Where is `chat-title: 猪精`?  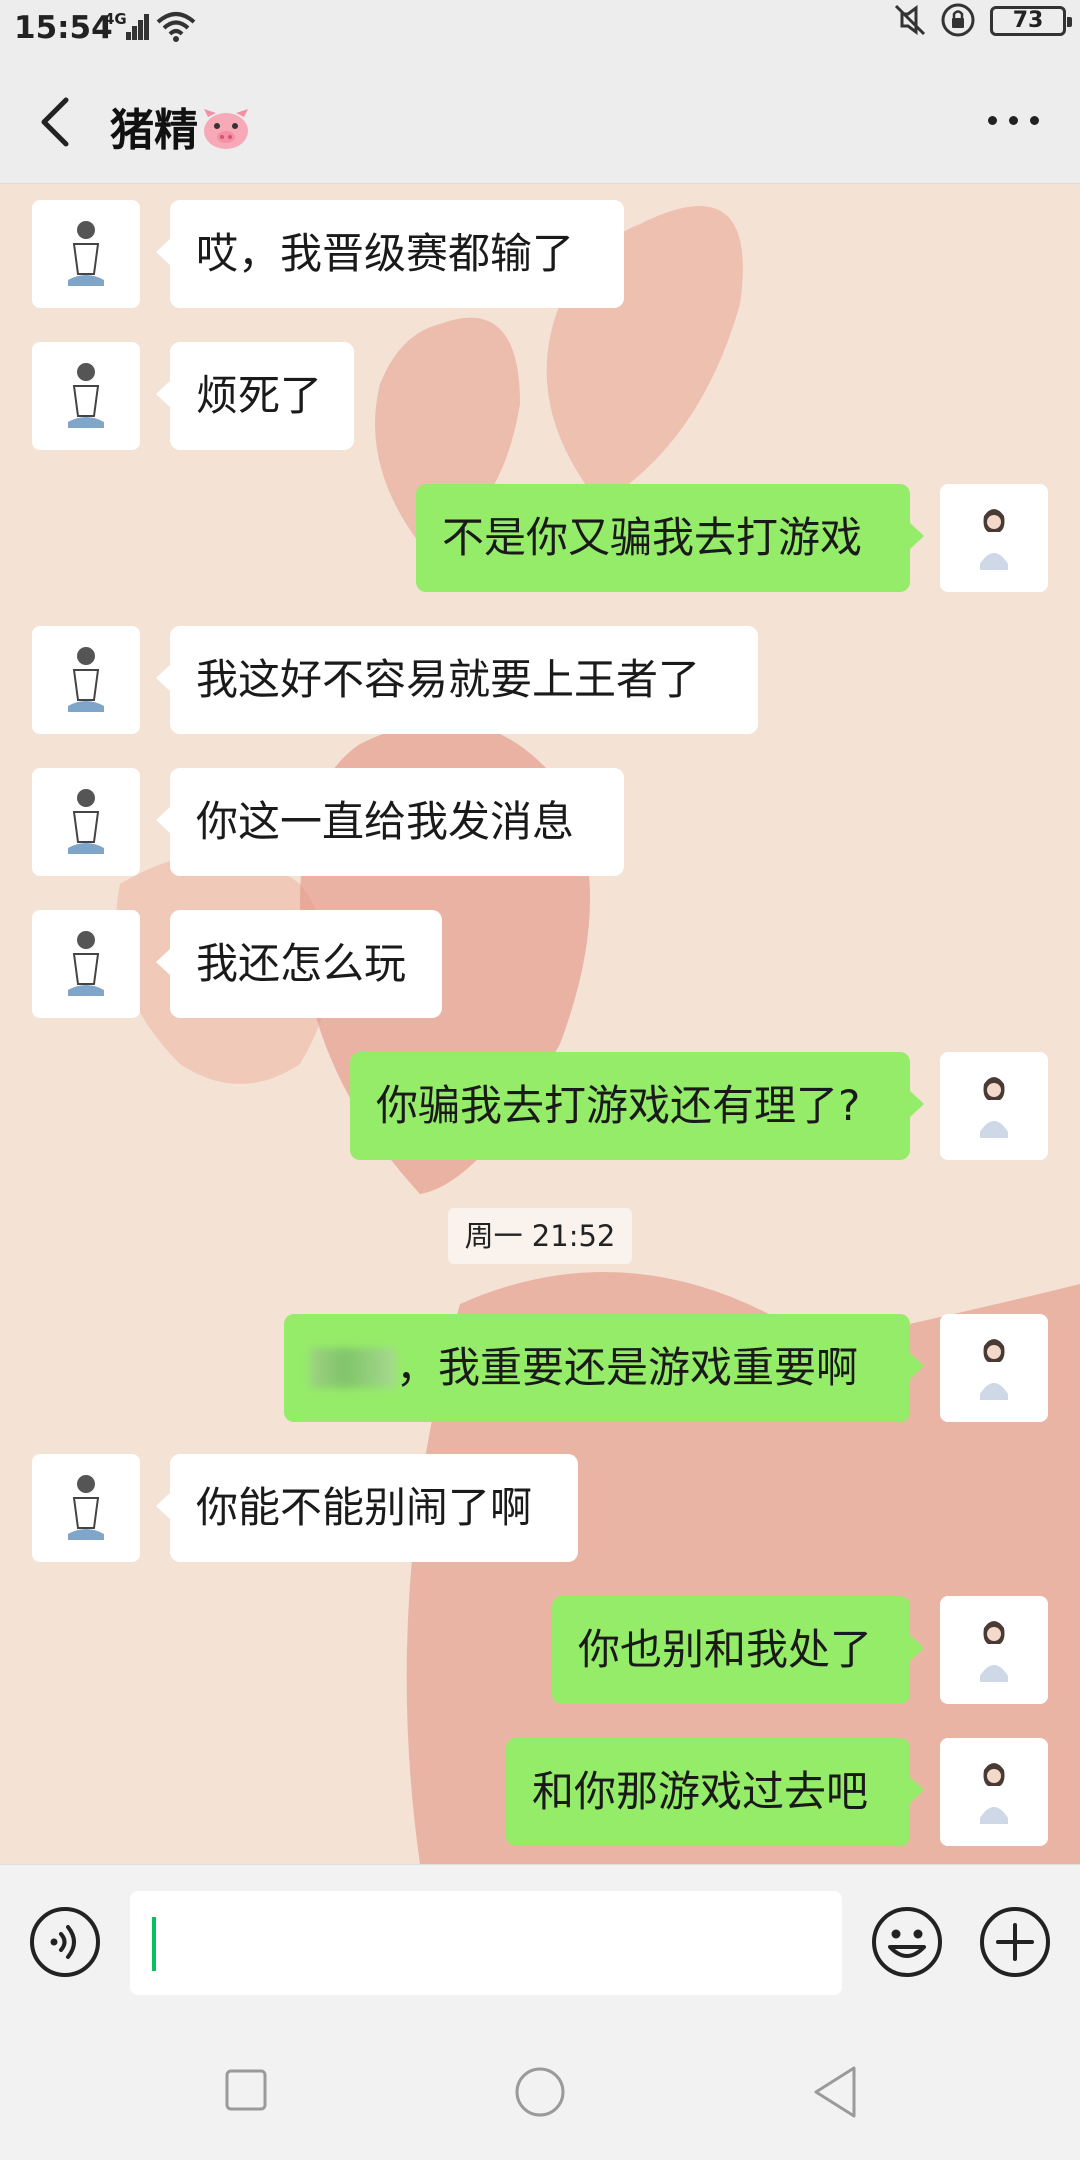 chat-title: 猪精 is located at coordinates (181, 126).